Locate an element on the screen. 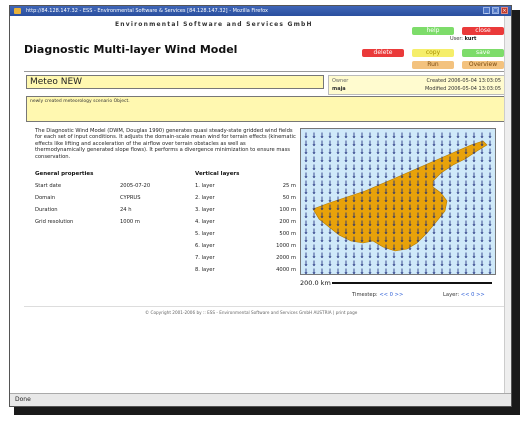  overview-button: Overview is located at coordinates (483, 65).